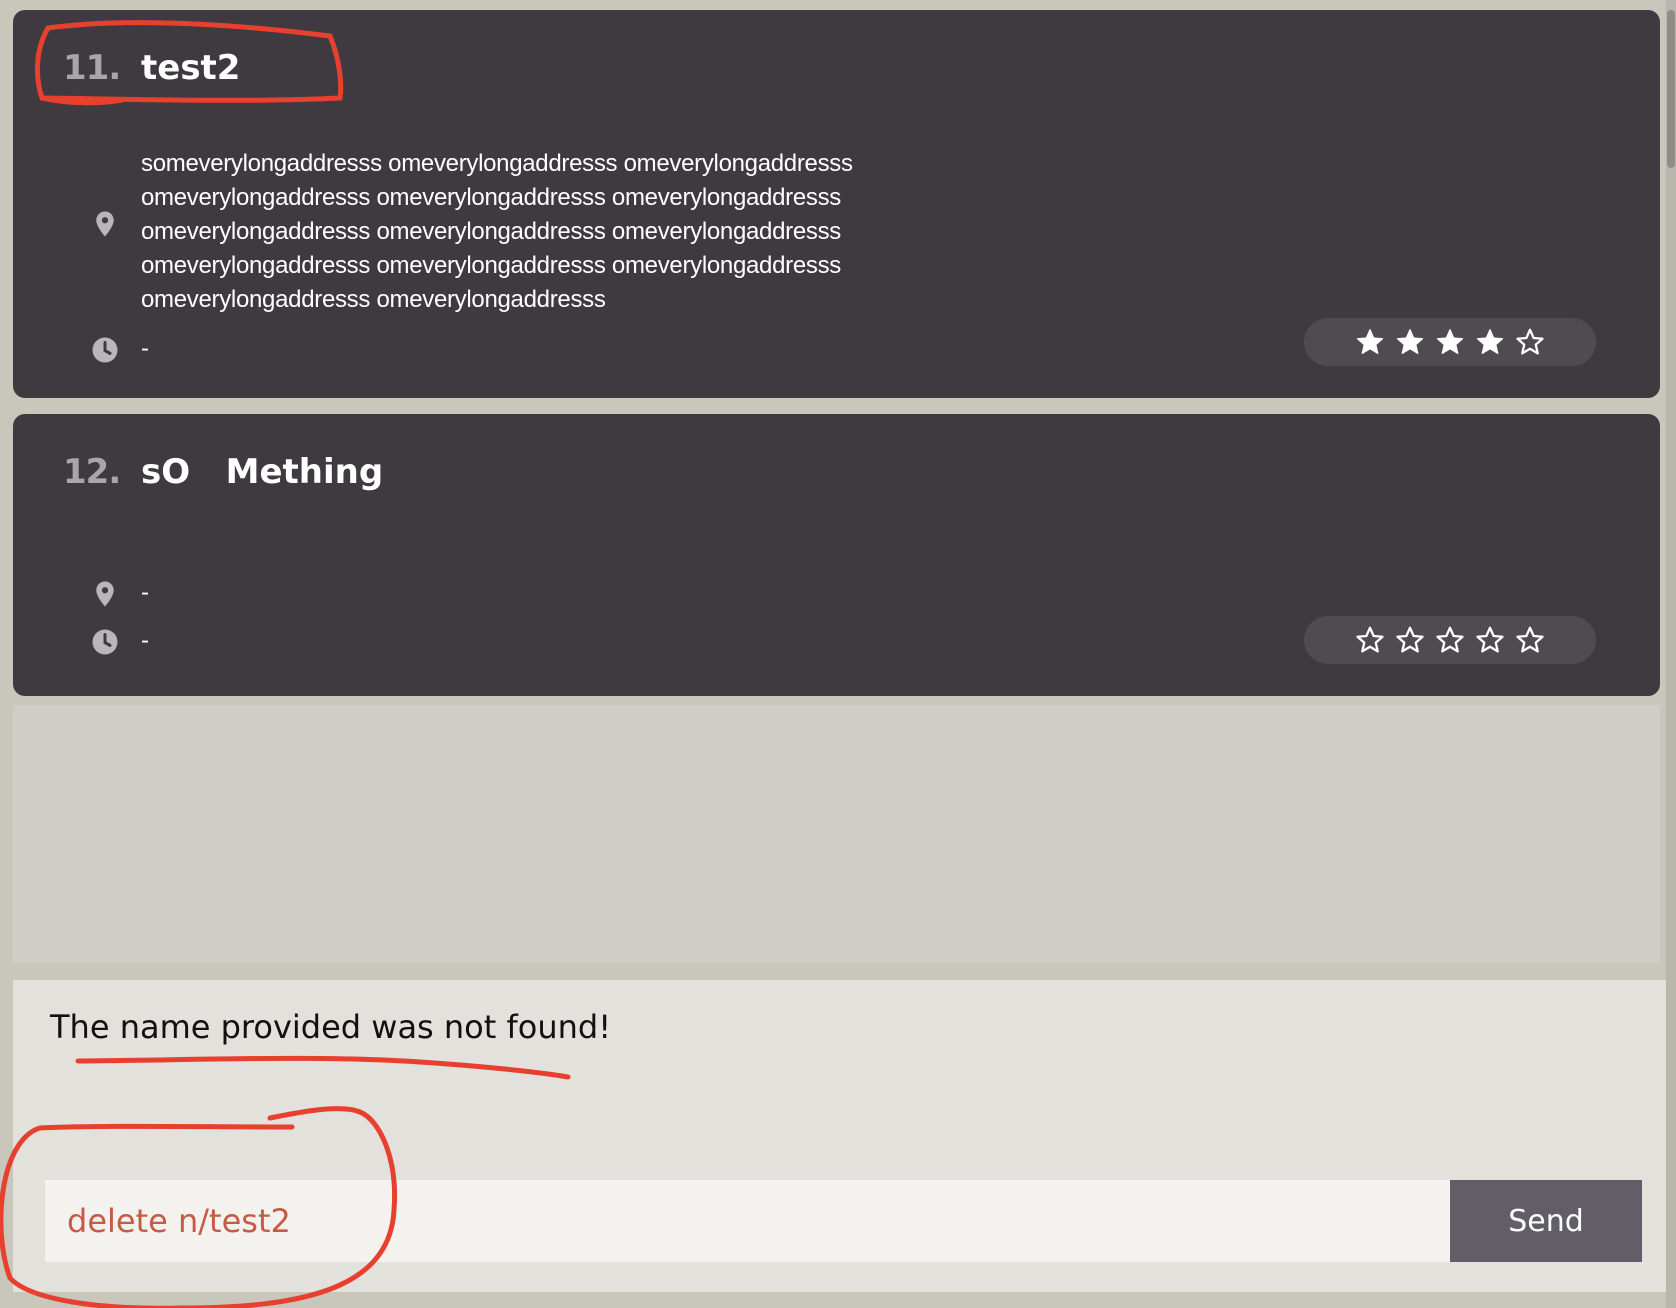  I want to click on card-name: sO Mething, so click(262, 472).